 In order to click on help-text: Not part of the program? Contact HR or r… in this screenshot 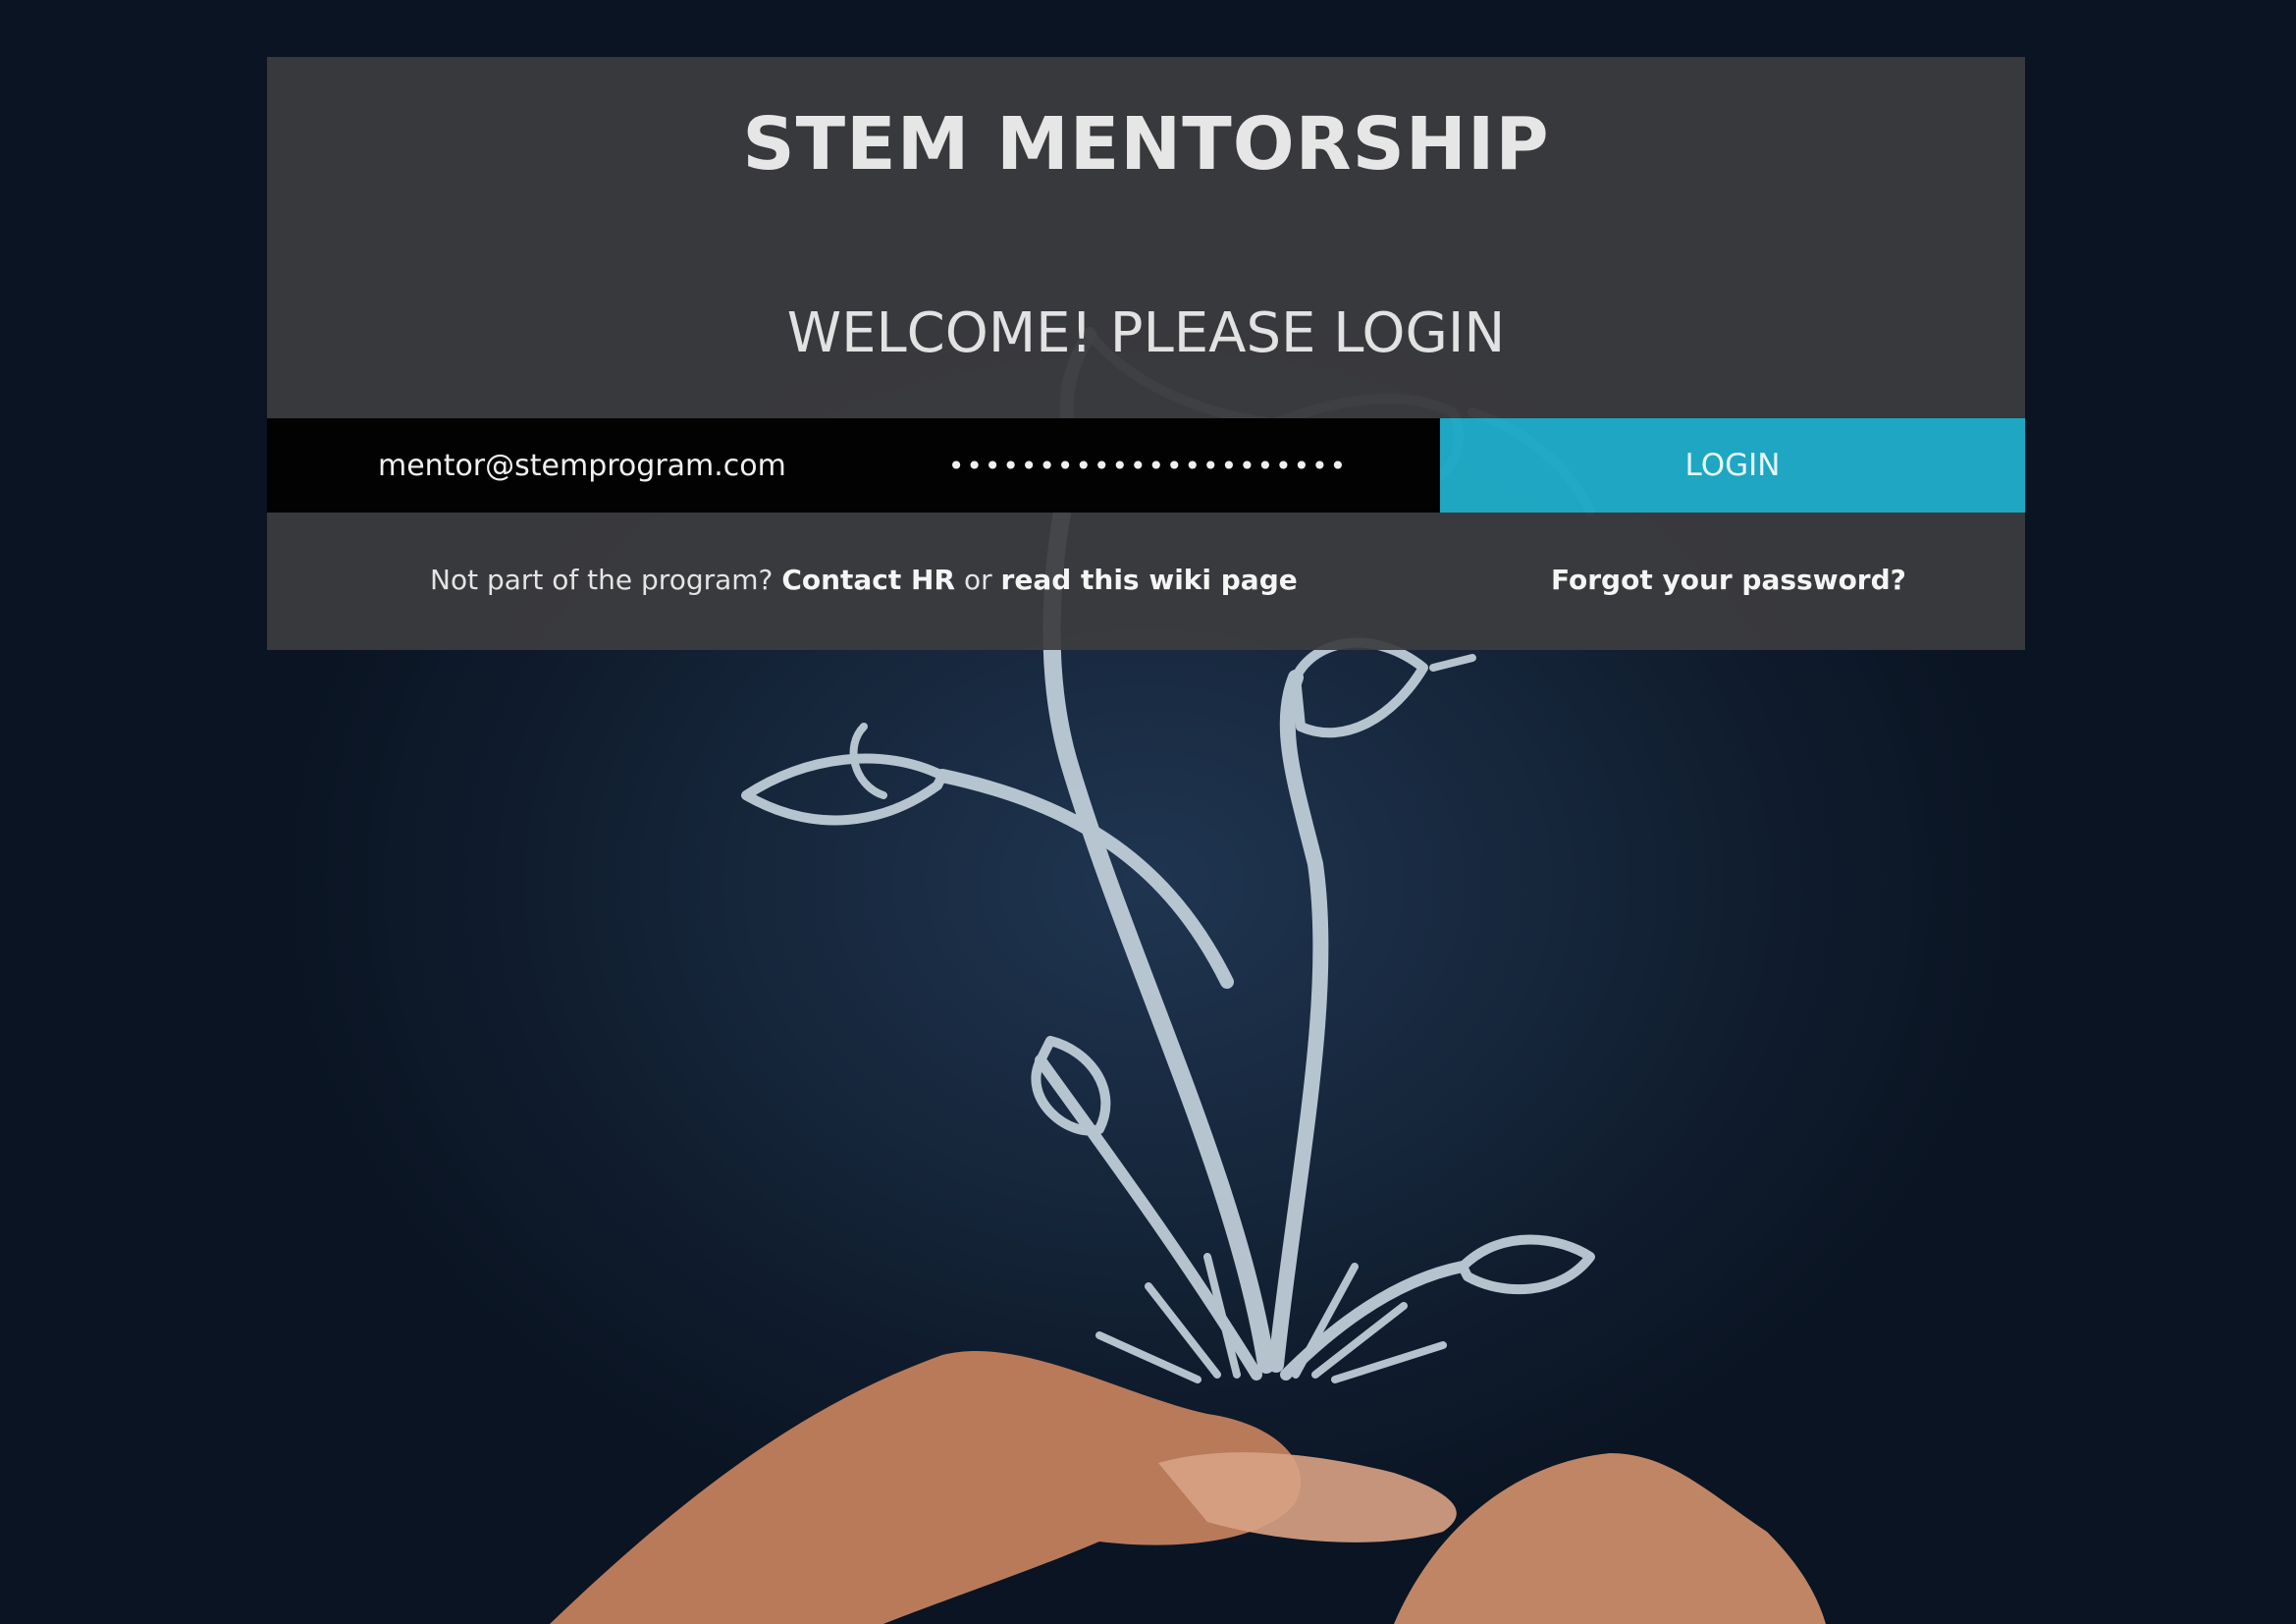, I will do `click(864, 580)`.